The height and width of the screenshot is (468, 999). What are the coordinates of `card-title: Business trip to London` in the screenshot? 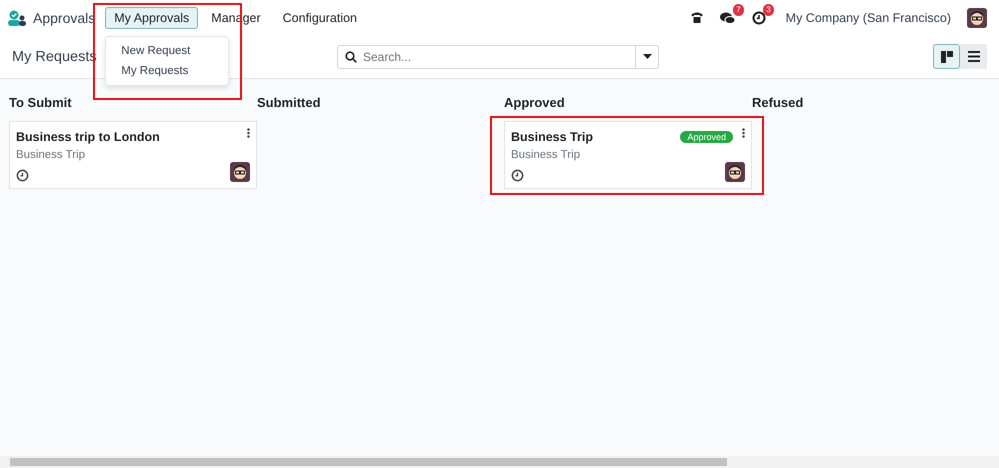 It's located at (88, 137).